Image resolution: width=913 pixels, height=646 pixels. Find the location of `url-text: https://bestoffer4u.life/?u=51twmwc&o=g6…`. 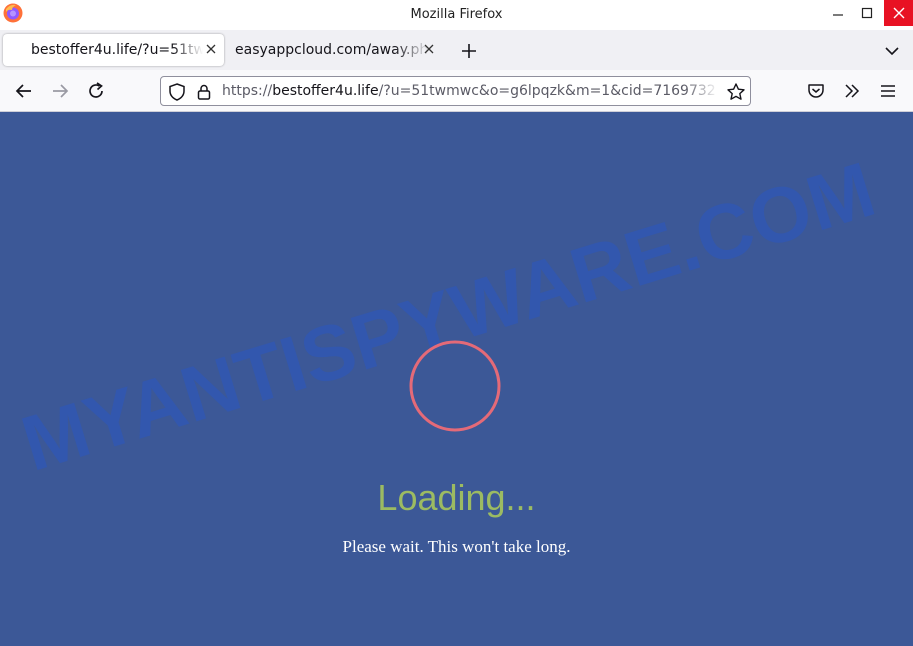

url-text: https://bestoffer4u.life/?u=51twmwc&o=g6… is located at coordinates (470, 91).